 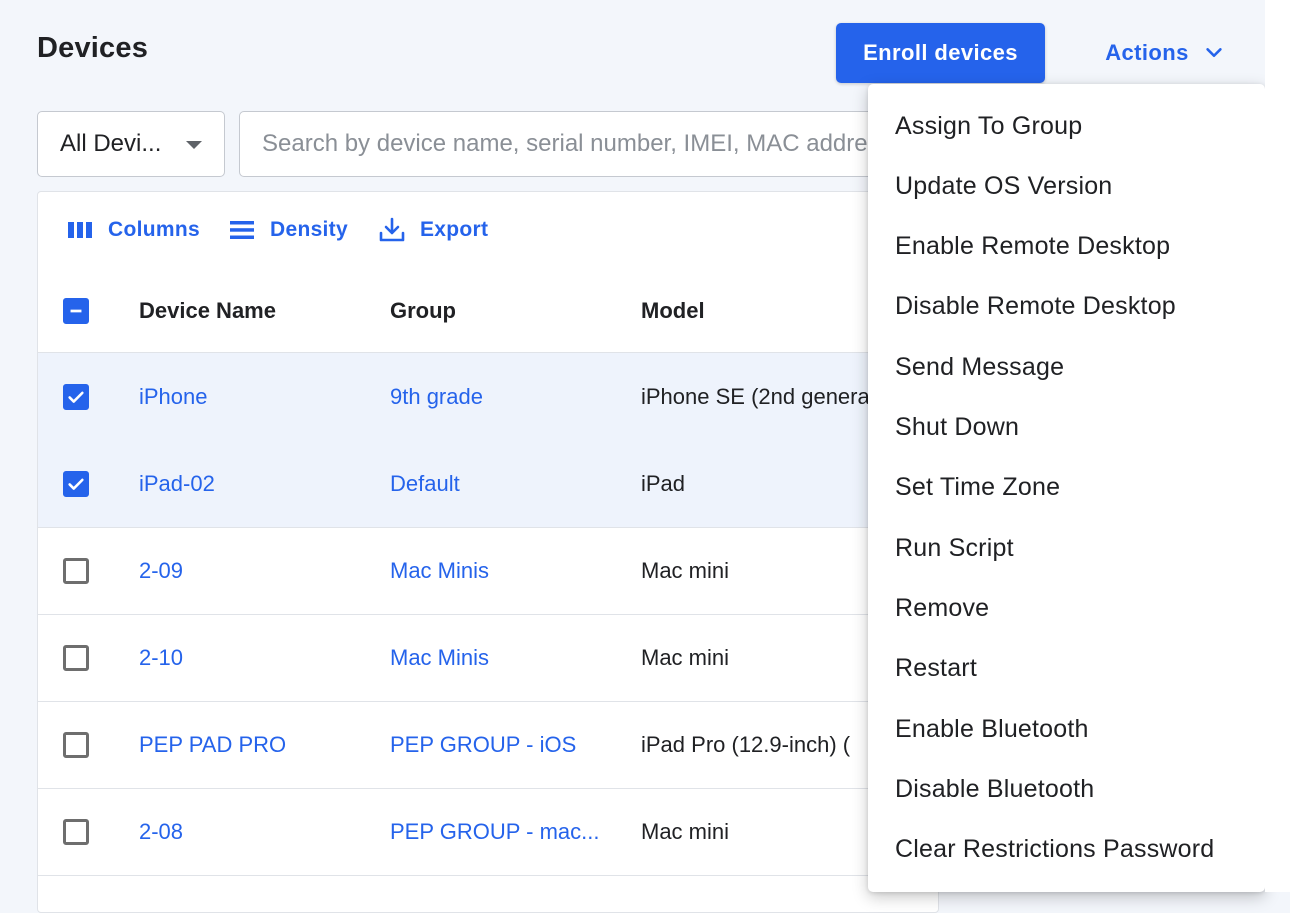 I want to click on device-name-link: 2-09, so click(x=161, y=570).